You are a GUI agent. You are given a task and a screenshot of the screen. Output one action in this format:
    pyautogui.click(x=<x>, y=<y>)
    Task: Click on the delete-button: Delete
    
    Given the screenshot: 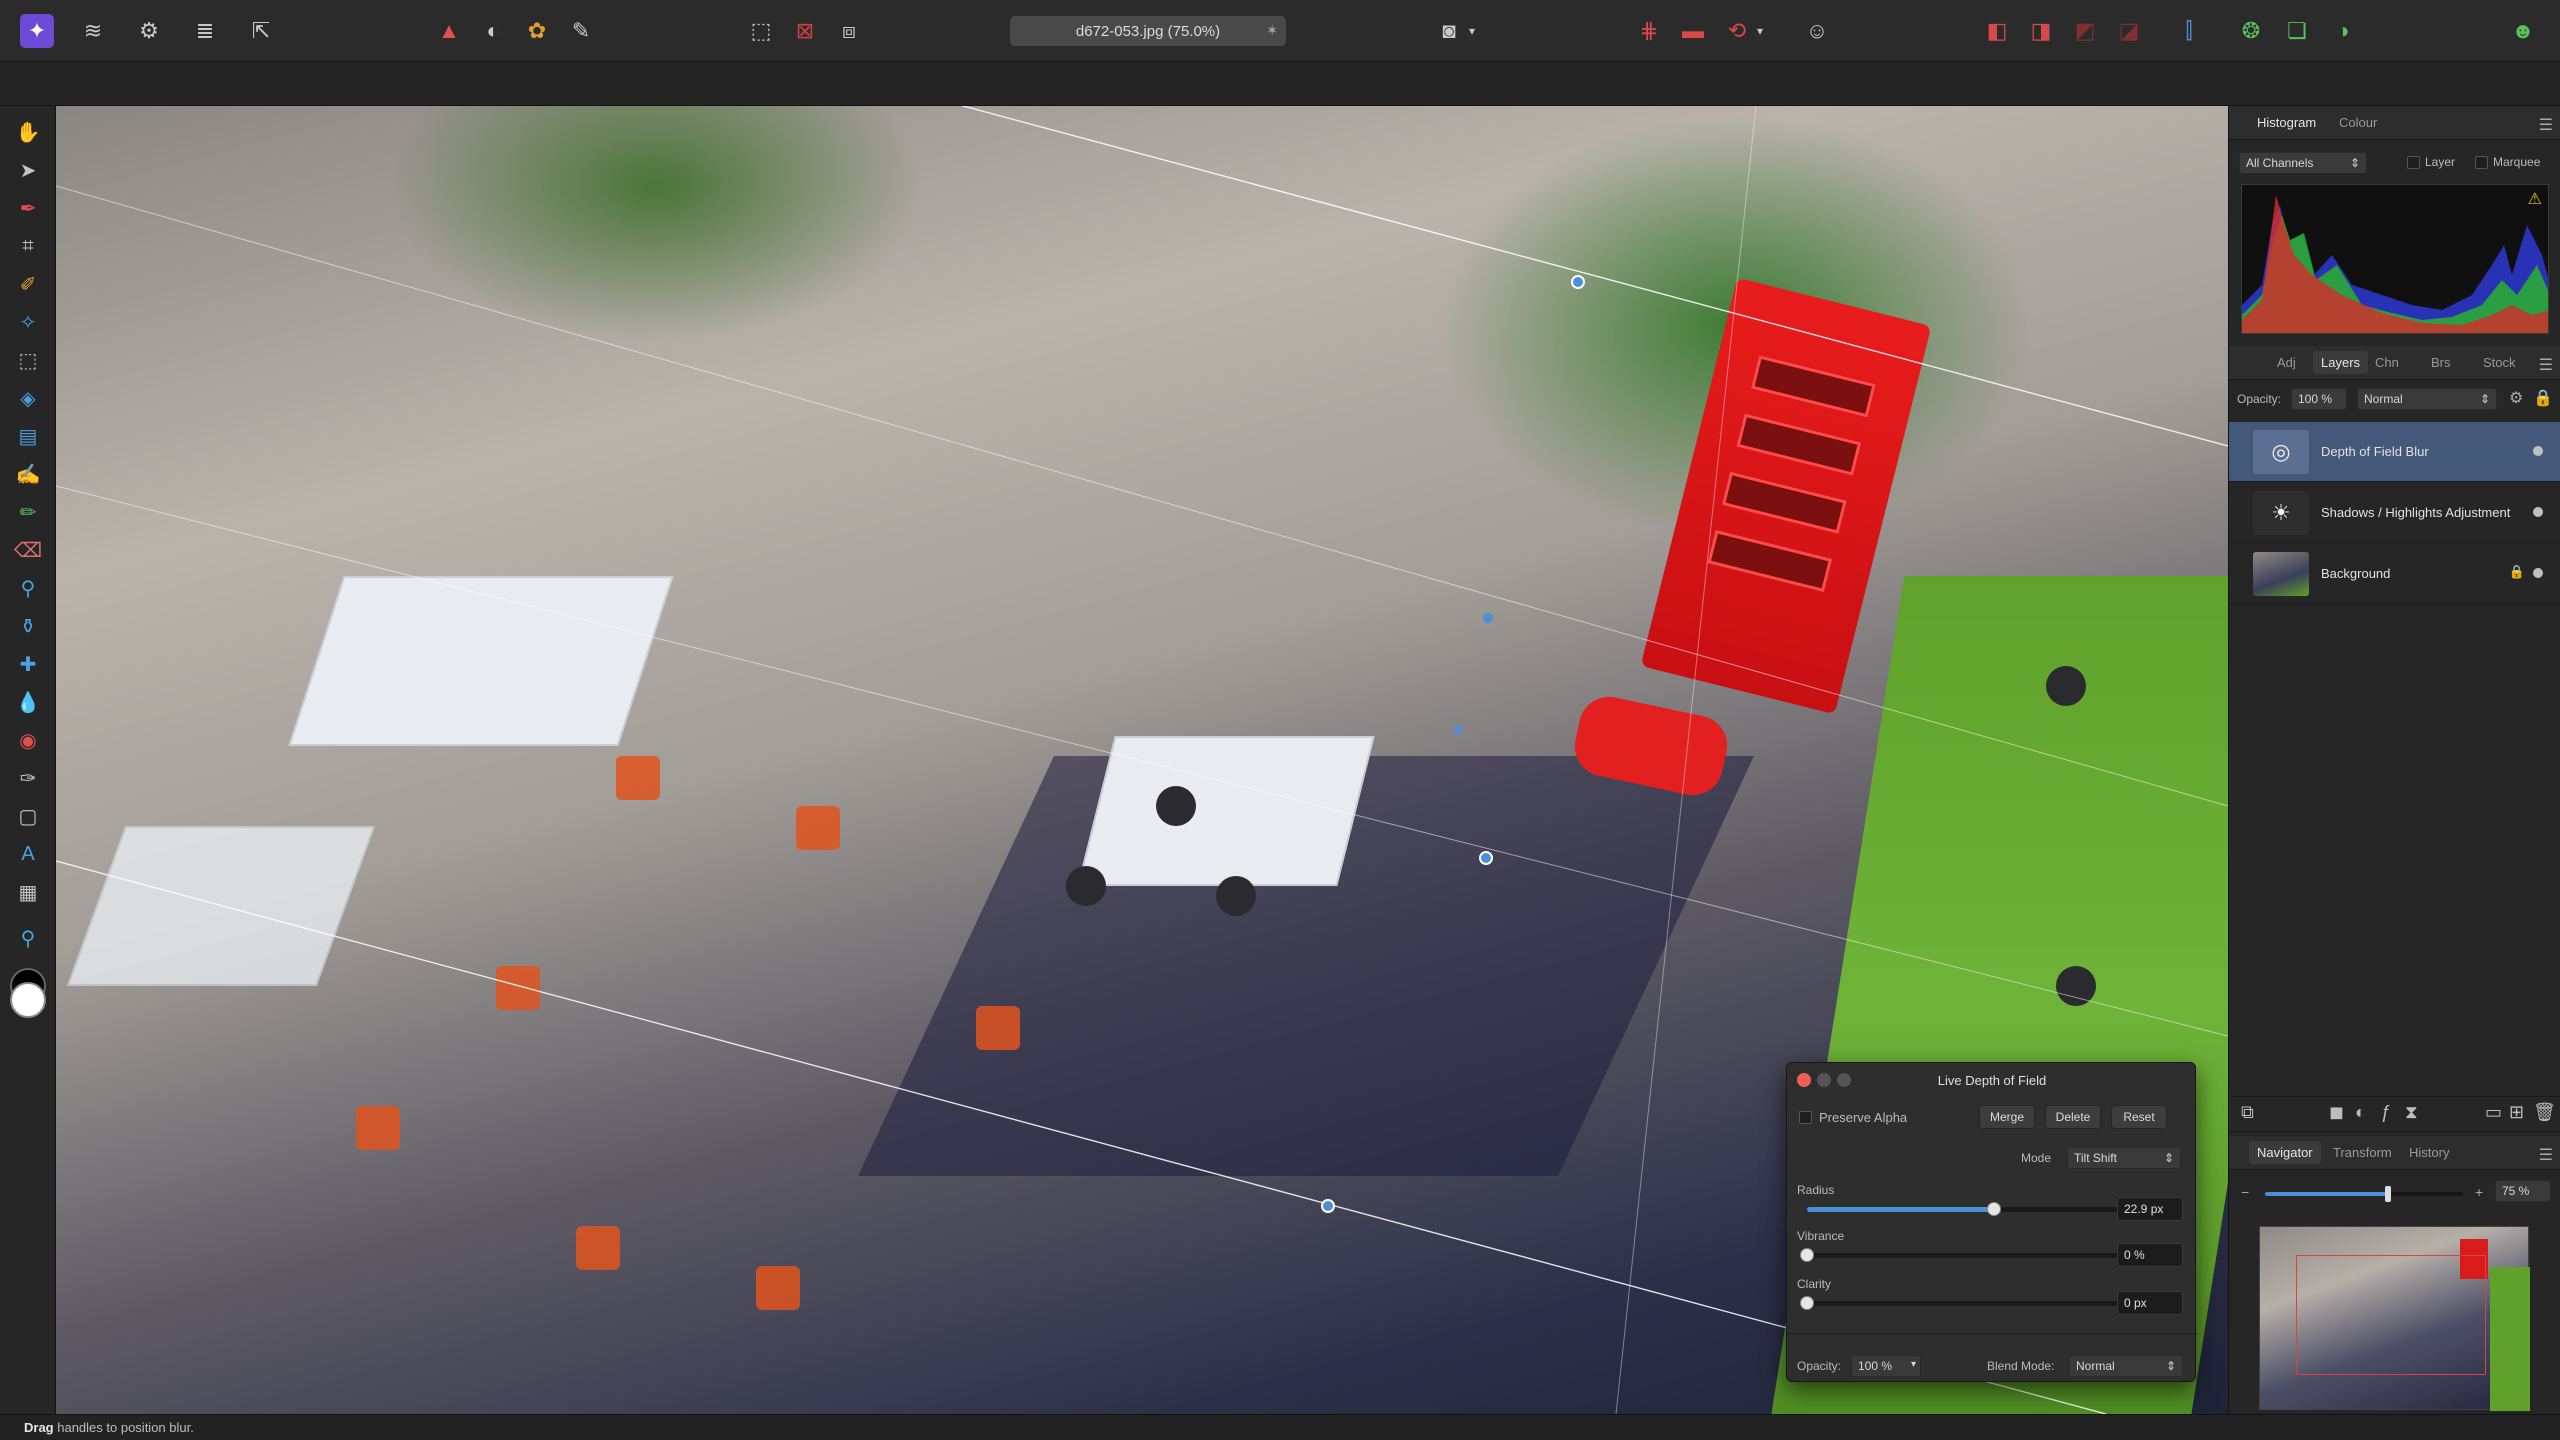 What is the action you would take?
    pyautogui.click(x=2073, y=1117)
    